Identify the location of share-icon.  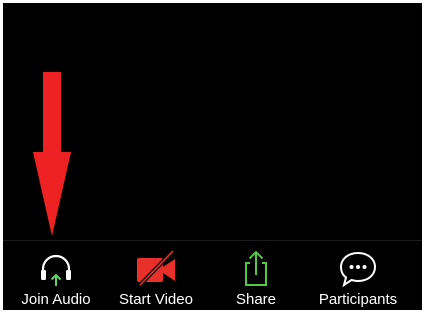
(256, 268).